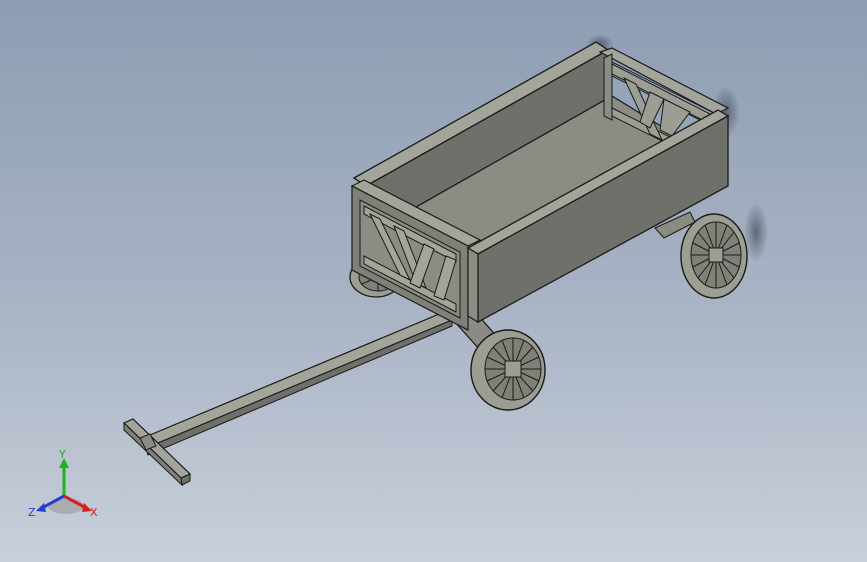 Image resolution: width=867 pixels, height=562 pixels. Describe the element at coordinates (508, 370) in the screenshot. I see `front-wheel` at that location.